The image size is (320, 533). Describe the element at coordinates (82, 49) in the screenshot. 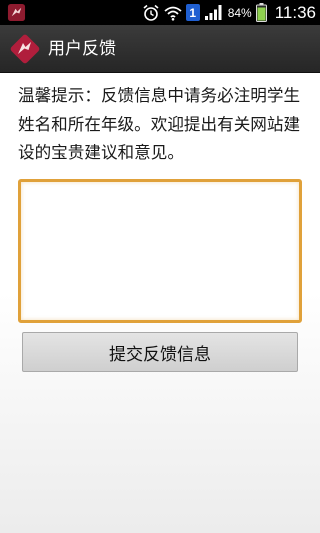

I see `page-title: 用户反馈` at that location.